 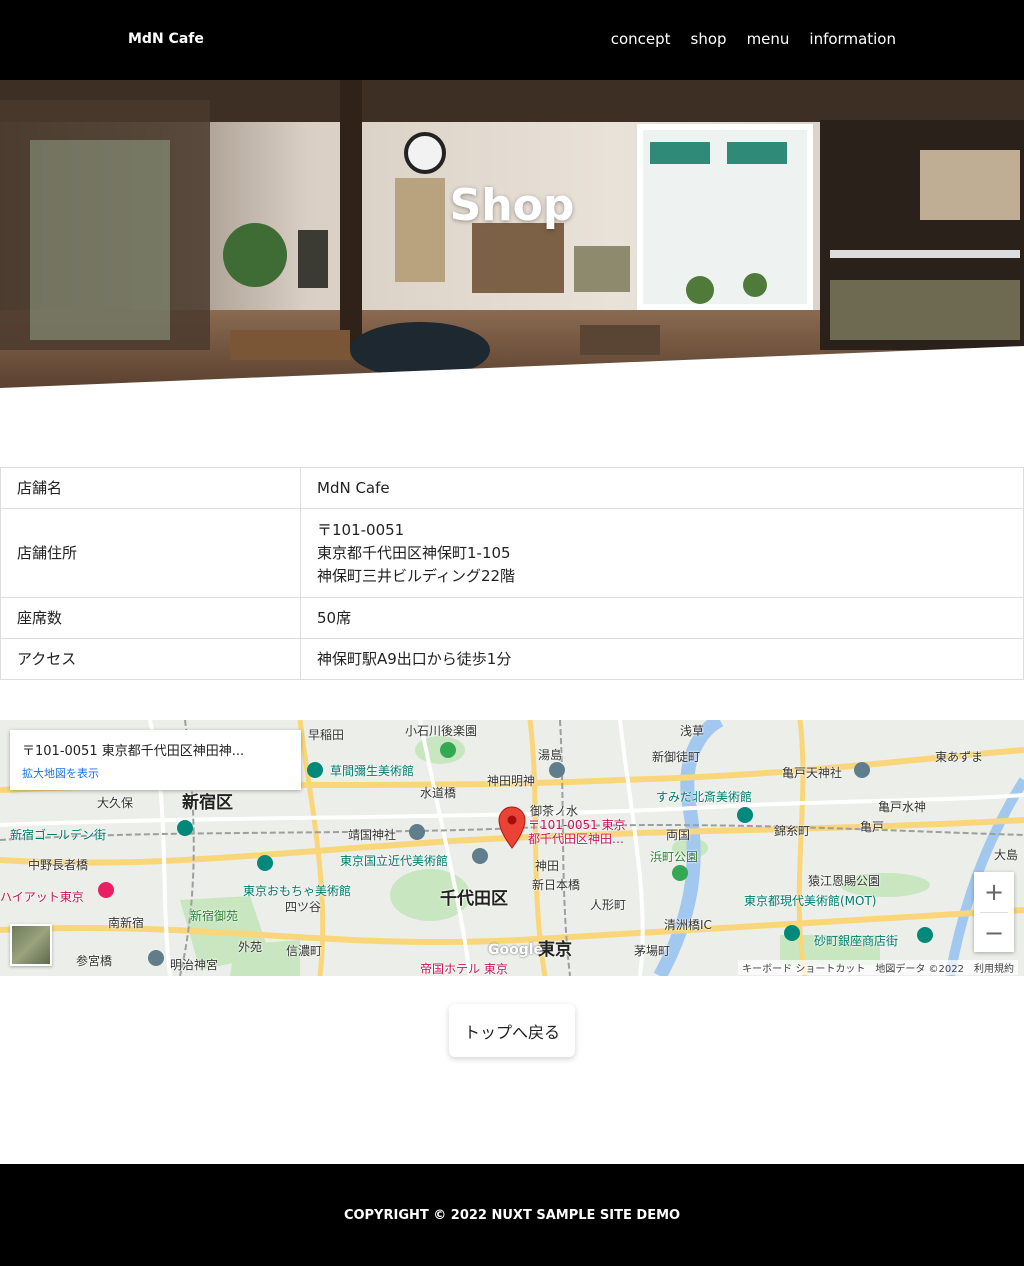 What do you see at coordinates (652, 951) in the screenshot?
I see `map-label-kayabacho: 茅場町` at bounding box center [652, 951].